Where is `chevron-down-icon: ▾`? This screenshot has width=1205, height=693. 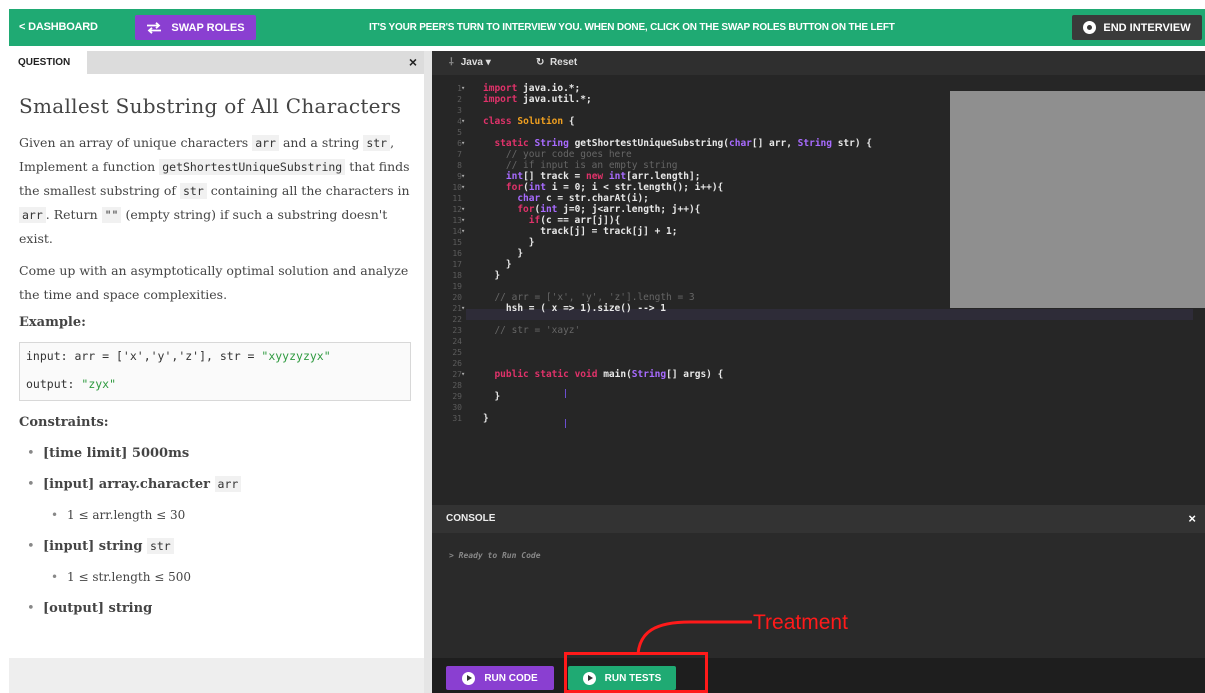
chevron-down-icon: ▾ is located at coordinates (488, 62).